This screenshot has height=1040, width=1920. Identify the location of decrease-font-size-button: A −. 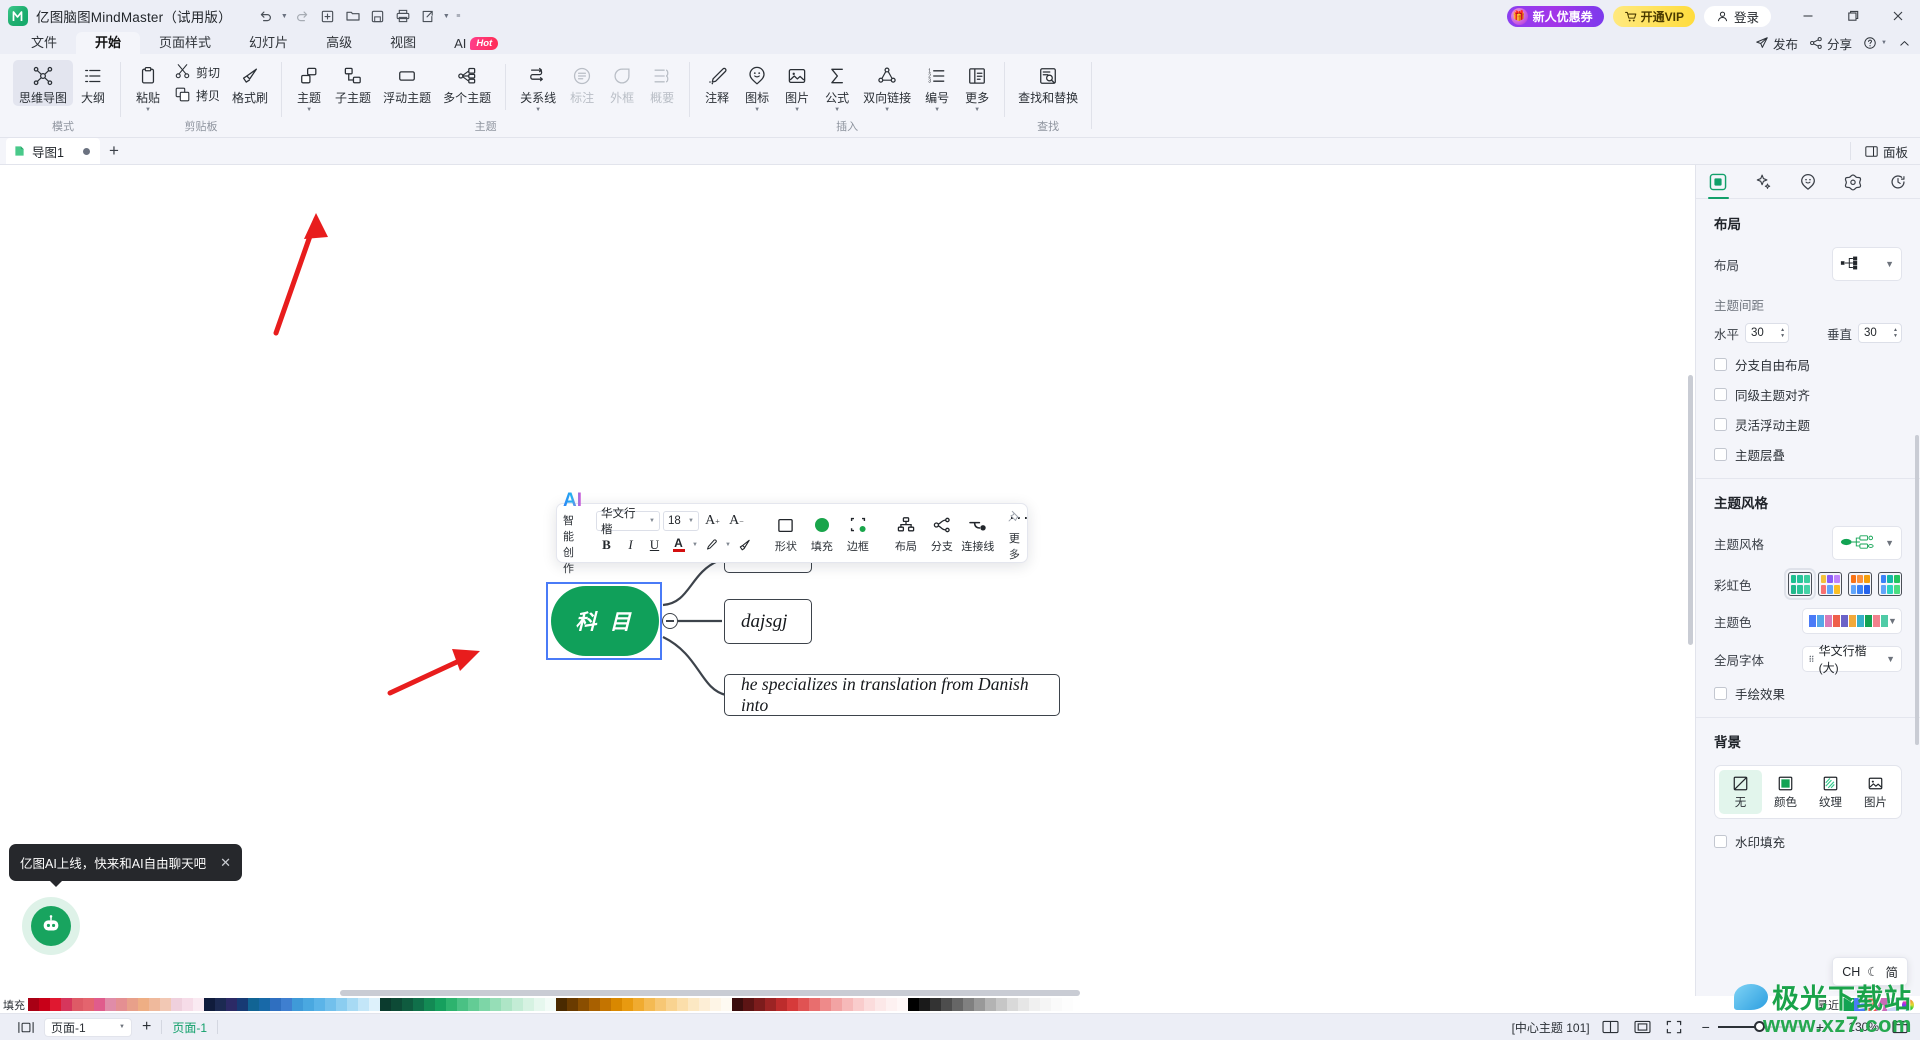
(736, 521).